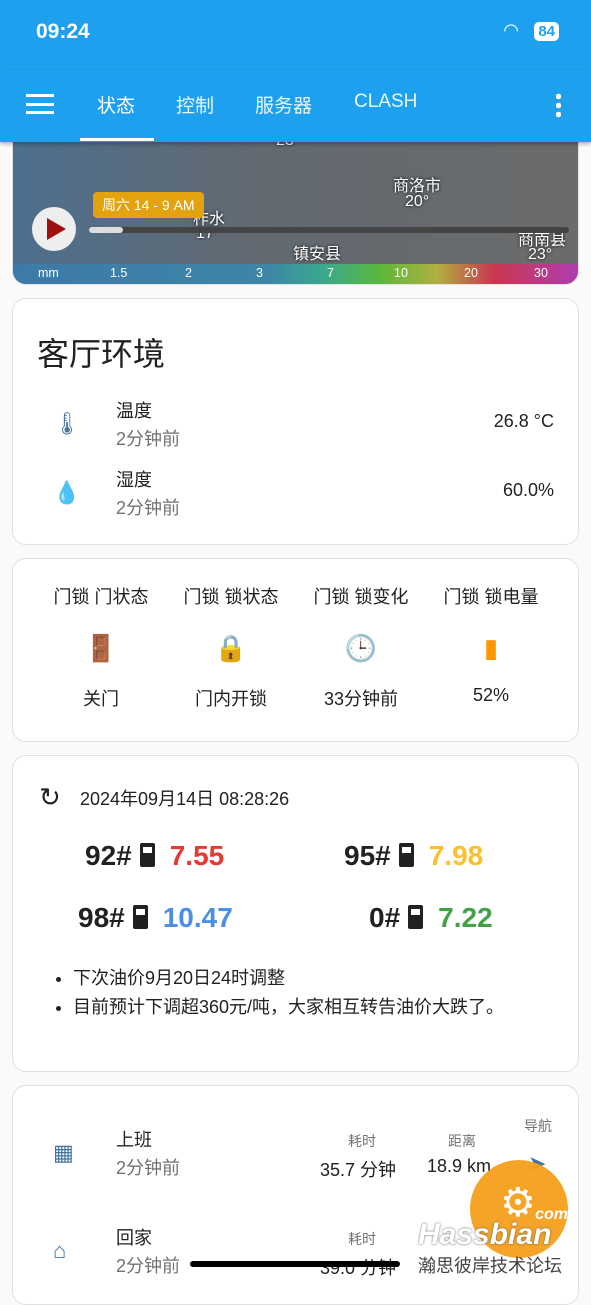  Describe the element at coordinates (295, 35) in the screenshot. I see `status-bar: 09:24 ◠ 84` at that location.